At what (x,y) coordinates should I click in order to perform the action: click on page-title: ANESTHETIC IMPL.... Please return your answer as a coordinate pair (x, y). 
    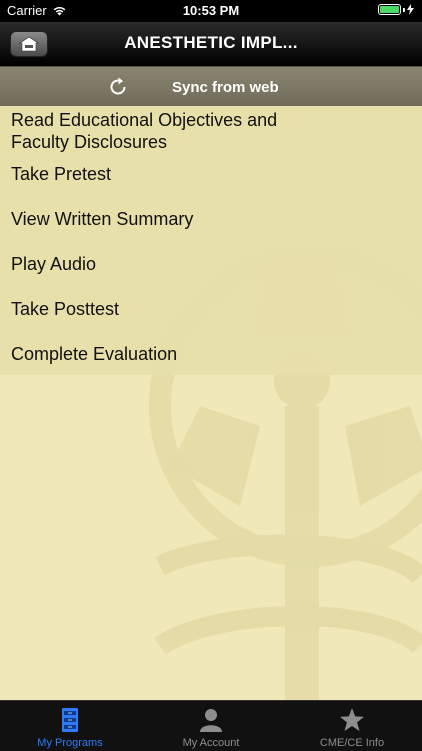
    Looking at the image, I should click on (211, 42).